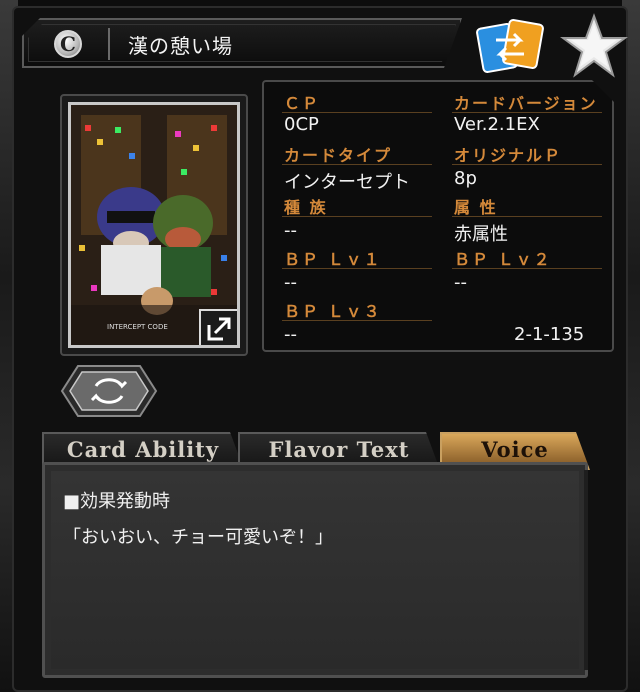 The width and height of the screenshot is (640, 692). Describe the element at coordinates (497, 124) in the screenshot. I see `version-value: Ver.2.1EX` at that location.